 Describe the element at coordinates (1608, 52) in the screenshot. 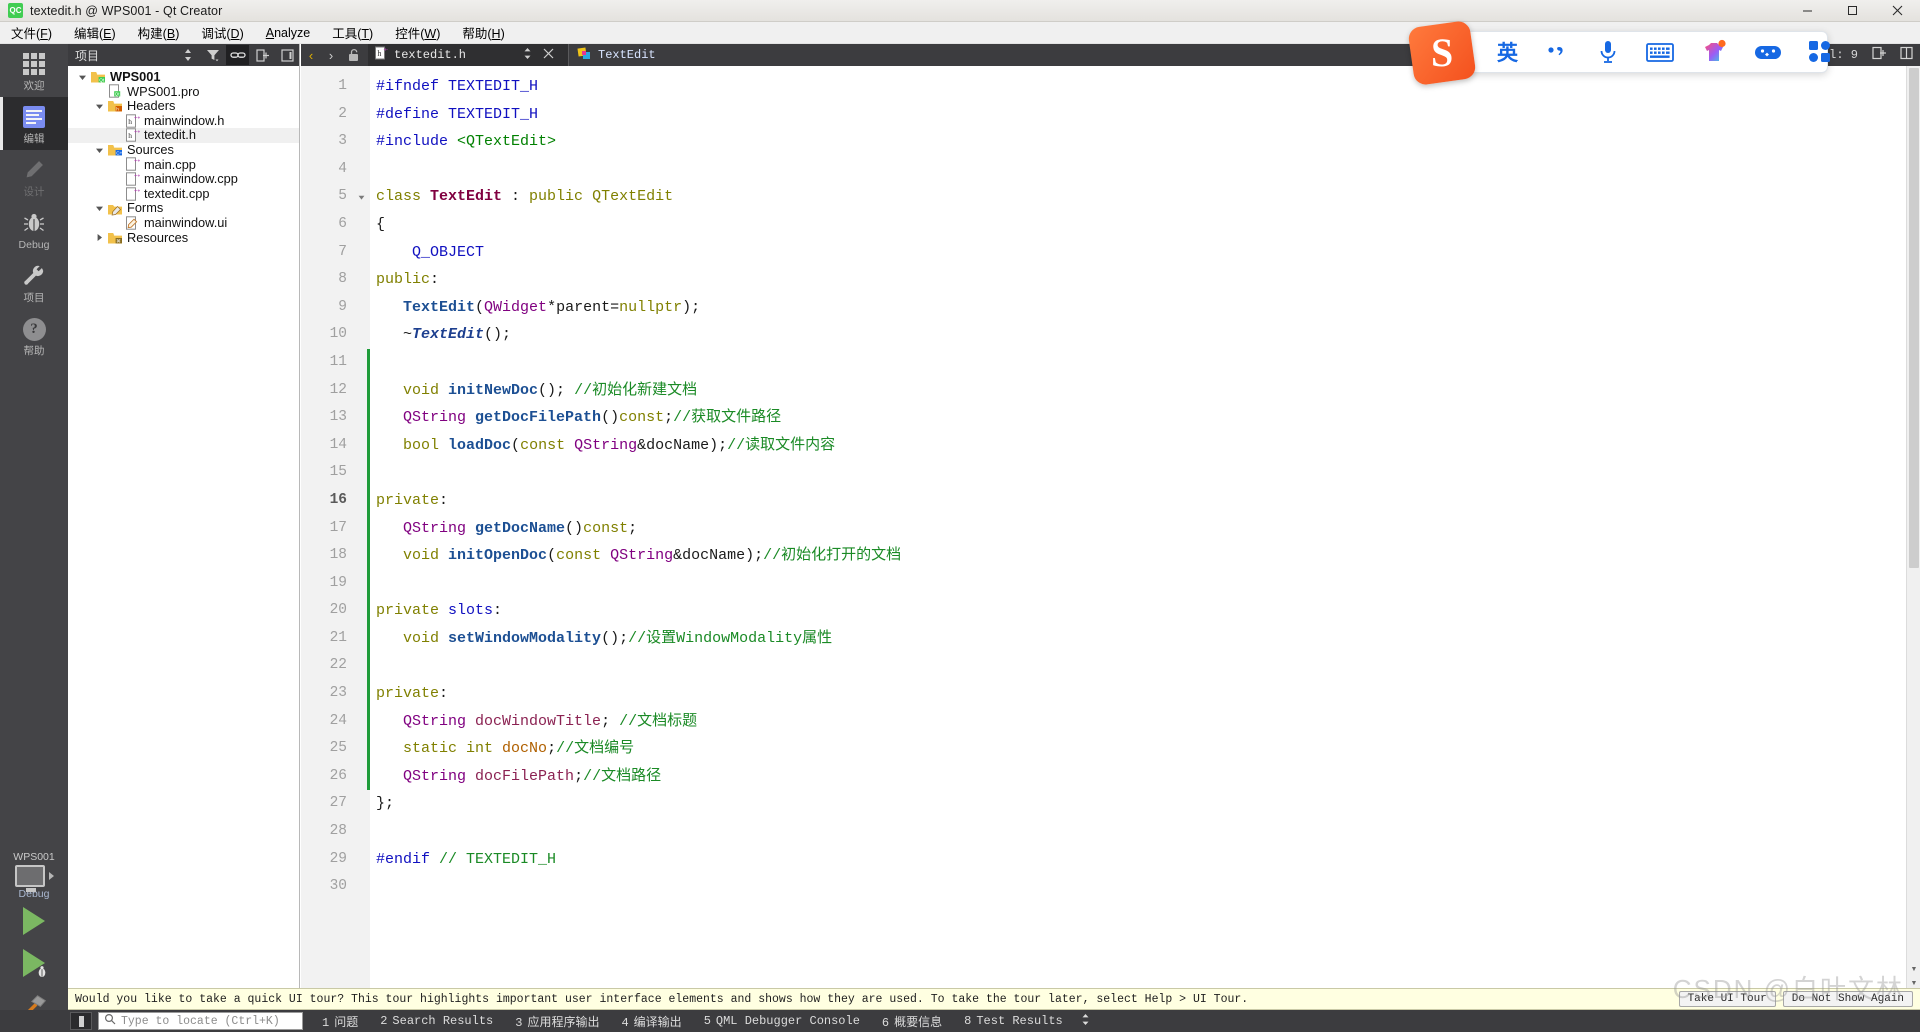

I see `ime-voice-input` at that location.